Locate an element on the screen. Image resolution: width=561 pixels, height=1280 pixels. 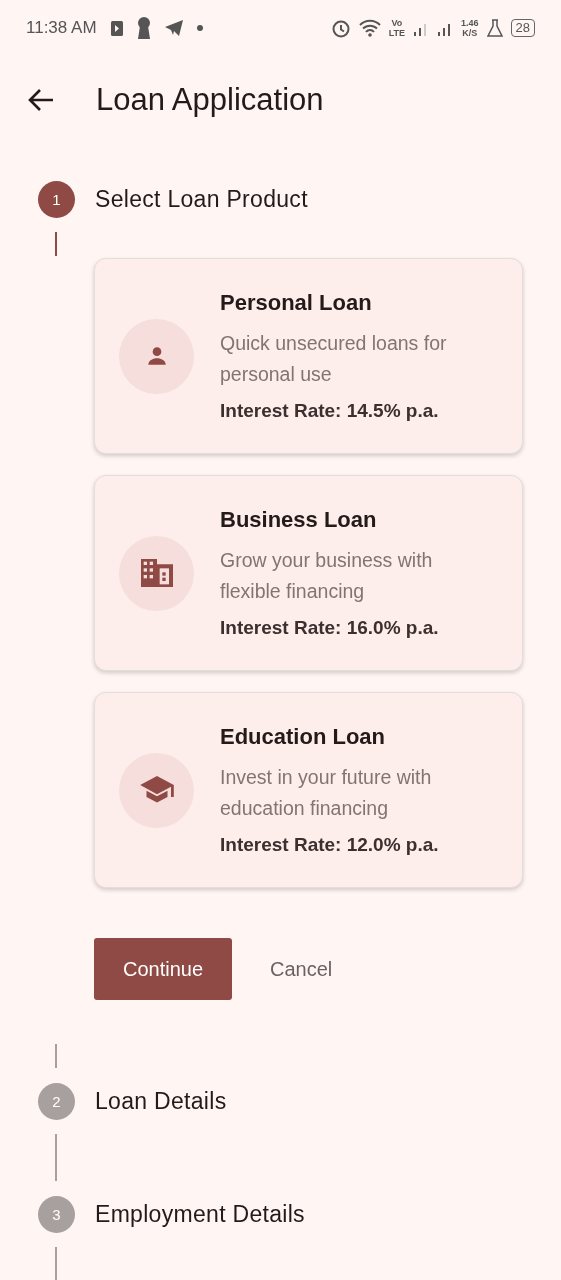
step-title: Employment Details is located at coordinates (200, 1214).